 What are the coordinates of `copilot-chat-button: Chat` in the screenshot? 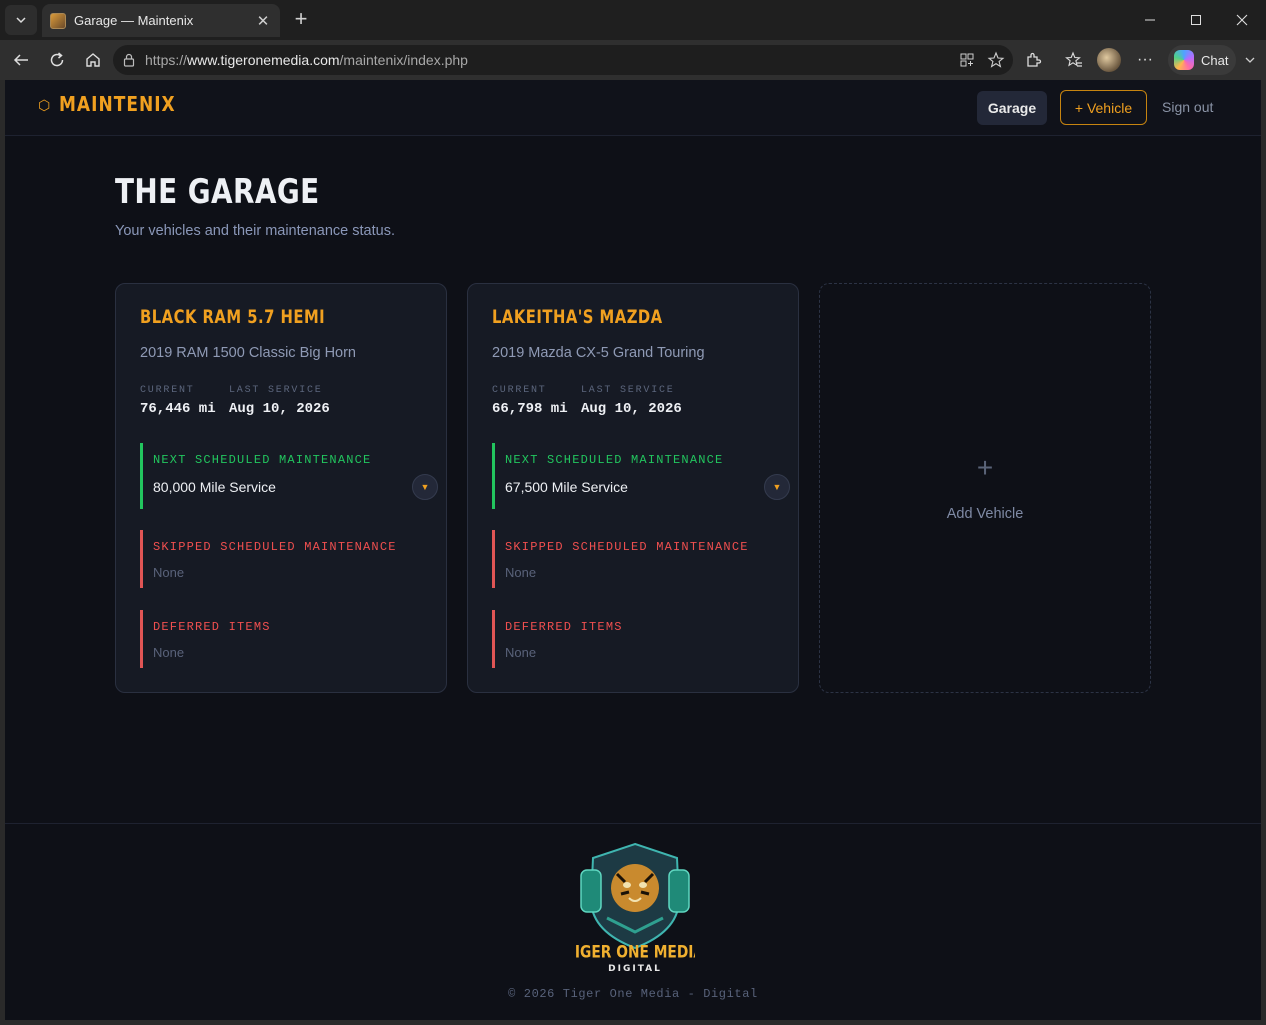 It's located at (1202, 60).